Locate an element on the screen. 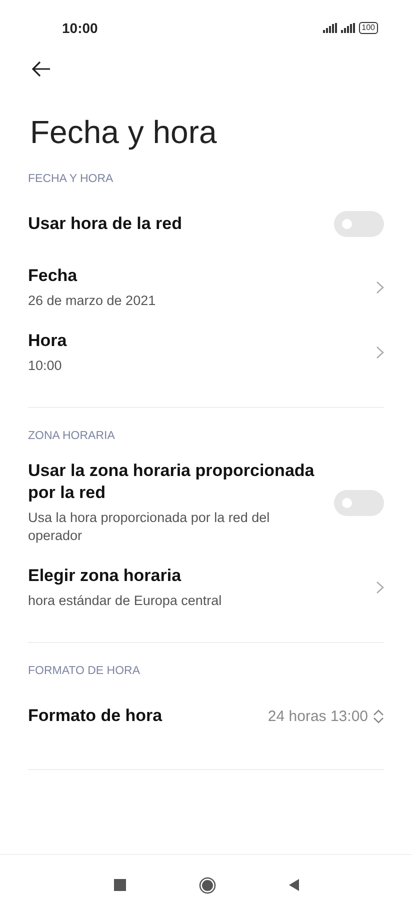 Image resolution: width=412 pixels, height=915 pixels. row-title: Usar la zona horaria proporcionada por la red is located at coordinates (172, 482).